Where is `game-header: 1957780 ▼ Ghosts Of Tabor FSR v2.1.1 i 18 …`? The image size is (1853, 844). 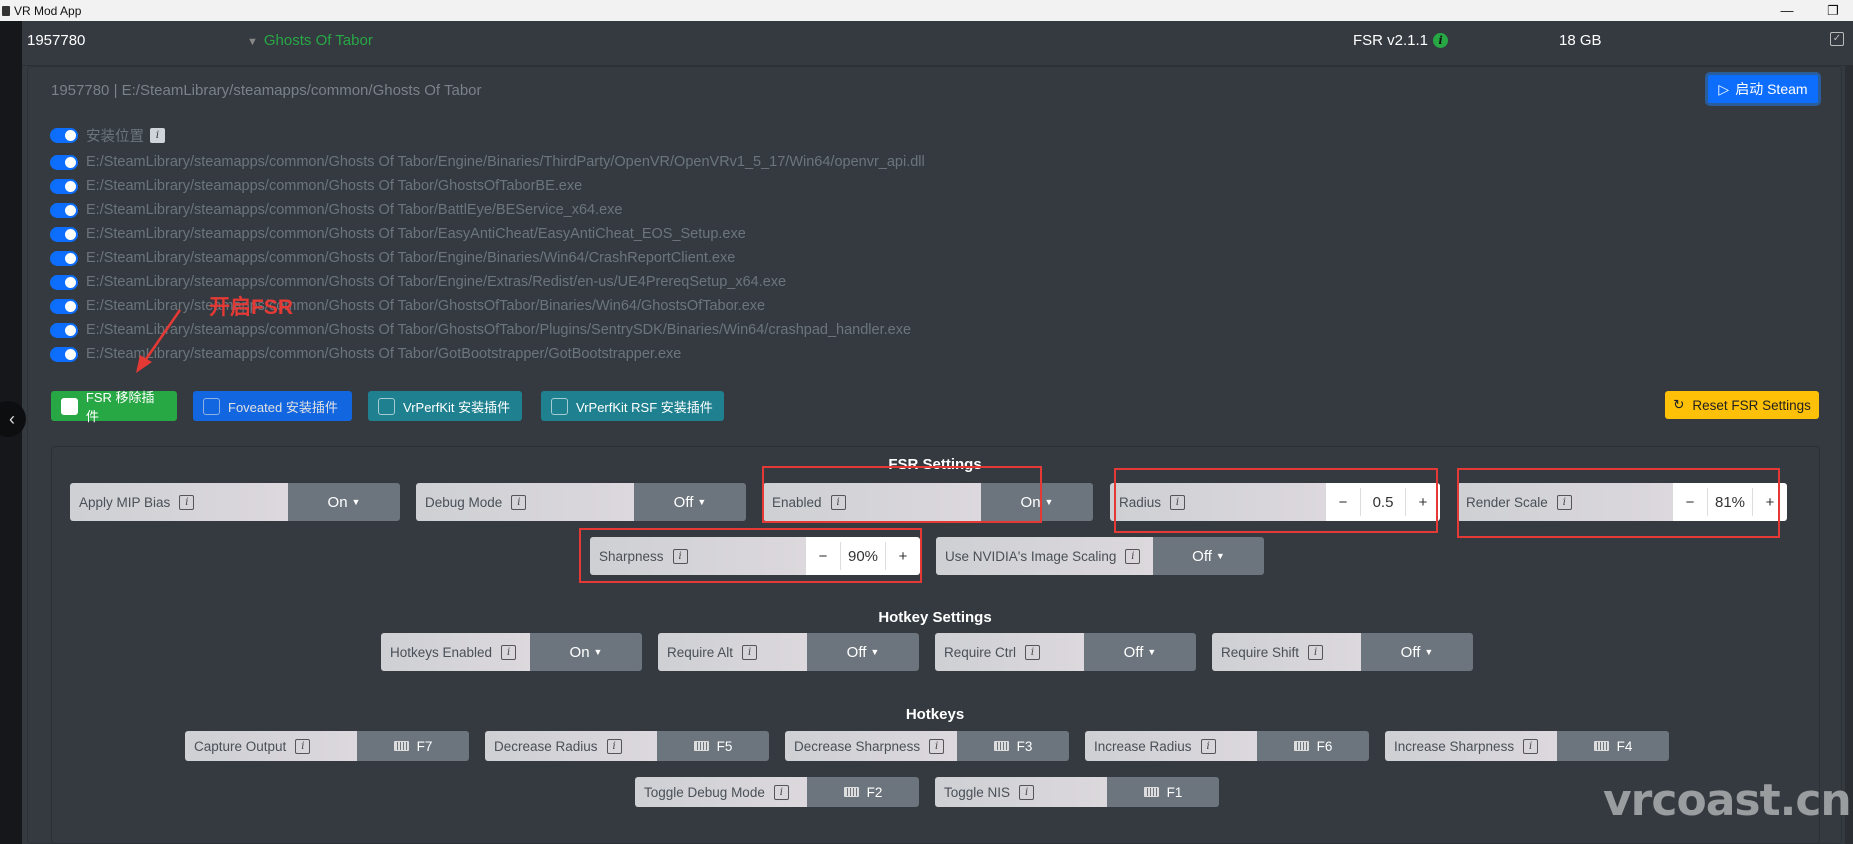
game-header: 1957780 ▼ Ghosts Of Tabor FSR v2.1.1 i 18 … is located at coordinates (937, 43).